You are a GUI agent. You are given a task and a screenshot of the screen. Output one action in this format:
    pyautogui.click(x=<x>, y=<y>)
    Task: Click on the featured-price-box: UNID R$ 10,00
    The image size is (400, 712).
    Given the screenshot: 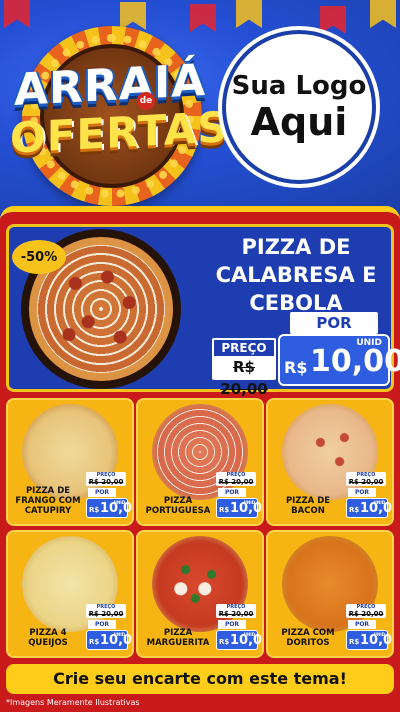 What is the action you would take?
    pyautogui.click(x=339, y=360)
    